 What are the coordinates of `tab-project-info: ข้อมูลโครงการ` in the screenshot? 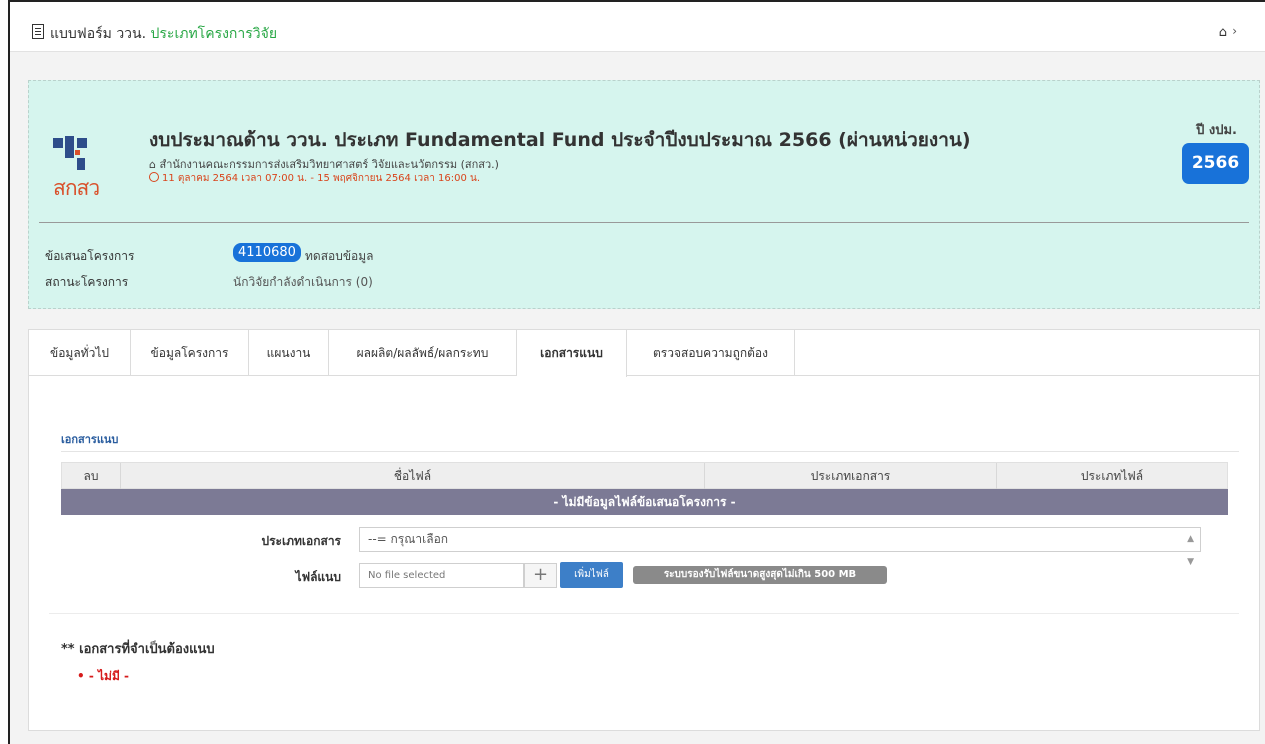 It's located at (190, 353).